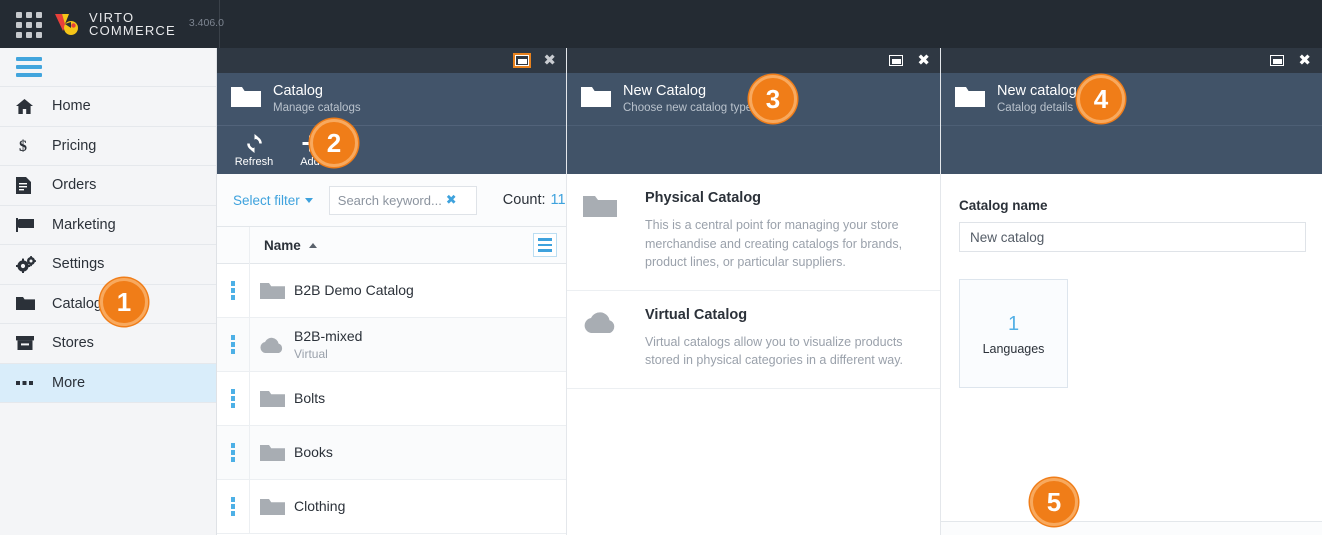  What do you see at coordinates (29, 343) in the screenshot?
I see `store-icon` at bounding box center [29, 343].